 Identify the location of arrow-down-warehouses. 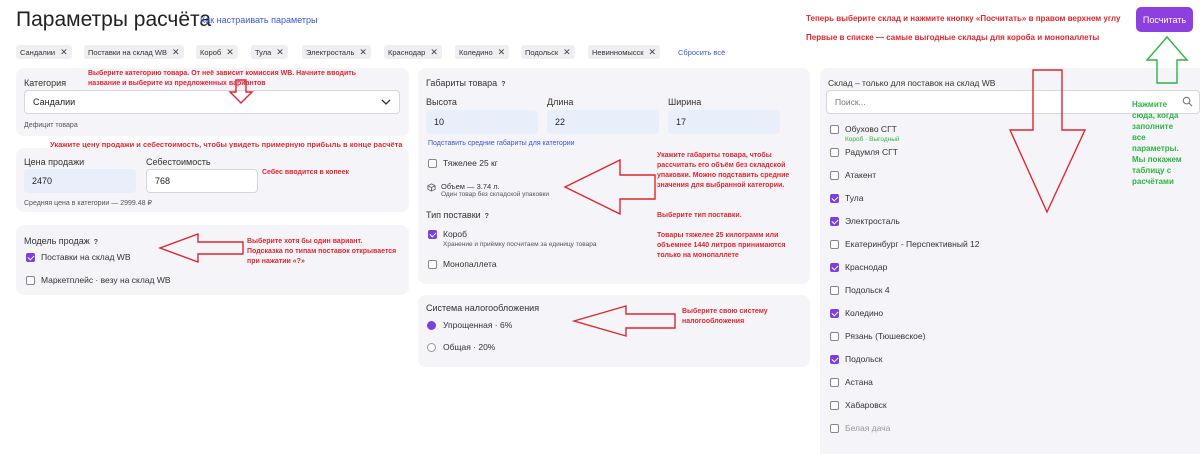
(1047, 141).